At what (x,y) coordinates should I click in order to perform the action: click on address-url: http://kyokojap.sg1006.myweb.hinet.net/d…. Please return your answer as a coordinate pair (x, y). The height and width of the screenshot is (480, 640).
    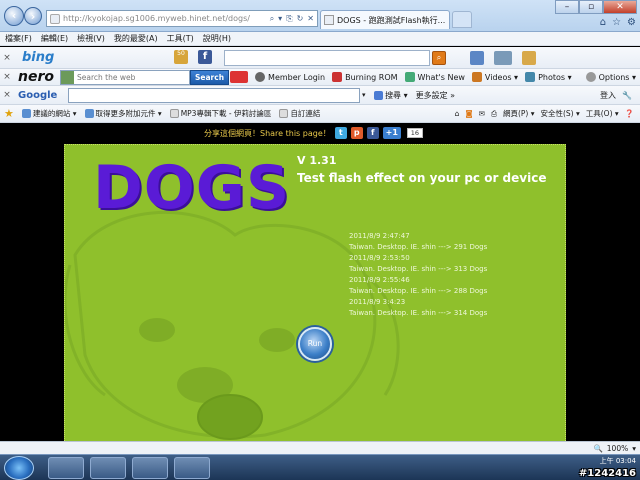
    Looking at the image, I should click on (165, 18).